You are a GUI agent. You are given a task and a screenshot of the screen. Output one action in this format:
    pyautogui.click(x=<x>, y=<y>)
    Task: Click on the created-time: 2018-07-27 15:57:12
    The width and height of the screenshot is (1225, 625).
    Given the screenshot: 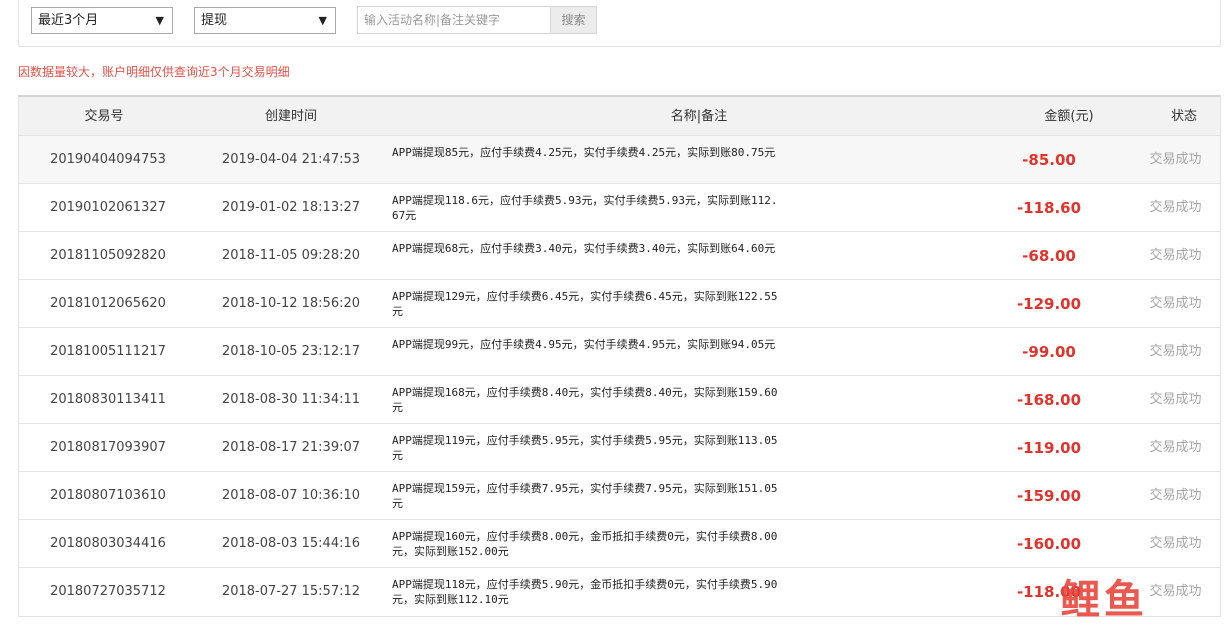 What is the action you would take?
    pyautogui.click(x=291, y=591)
    